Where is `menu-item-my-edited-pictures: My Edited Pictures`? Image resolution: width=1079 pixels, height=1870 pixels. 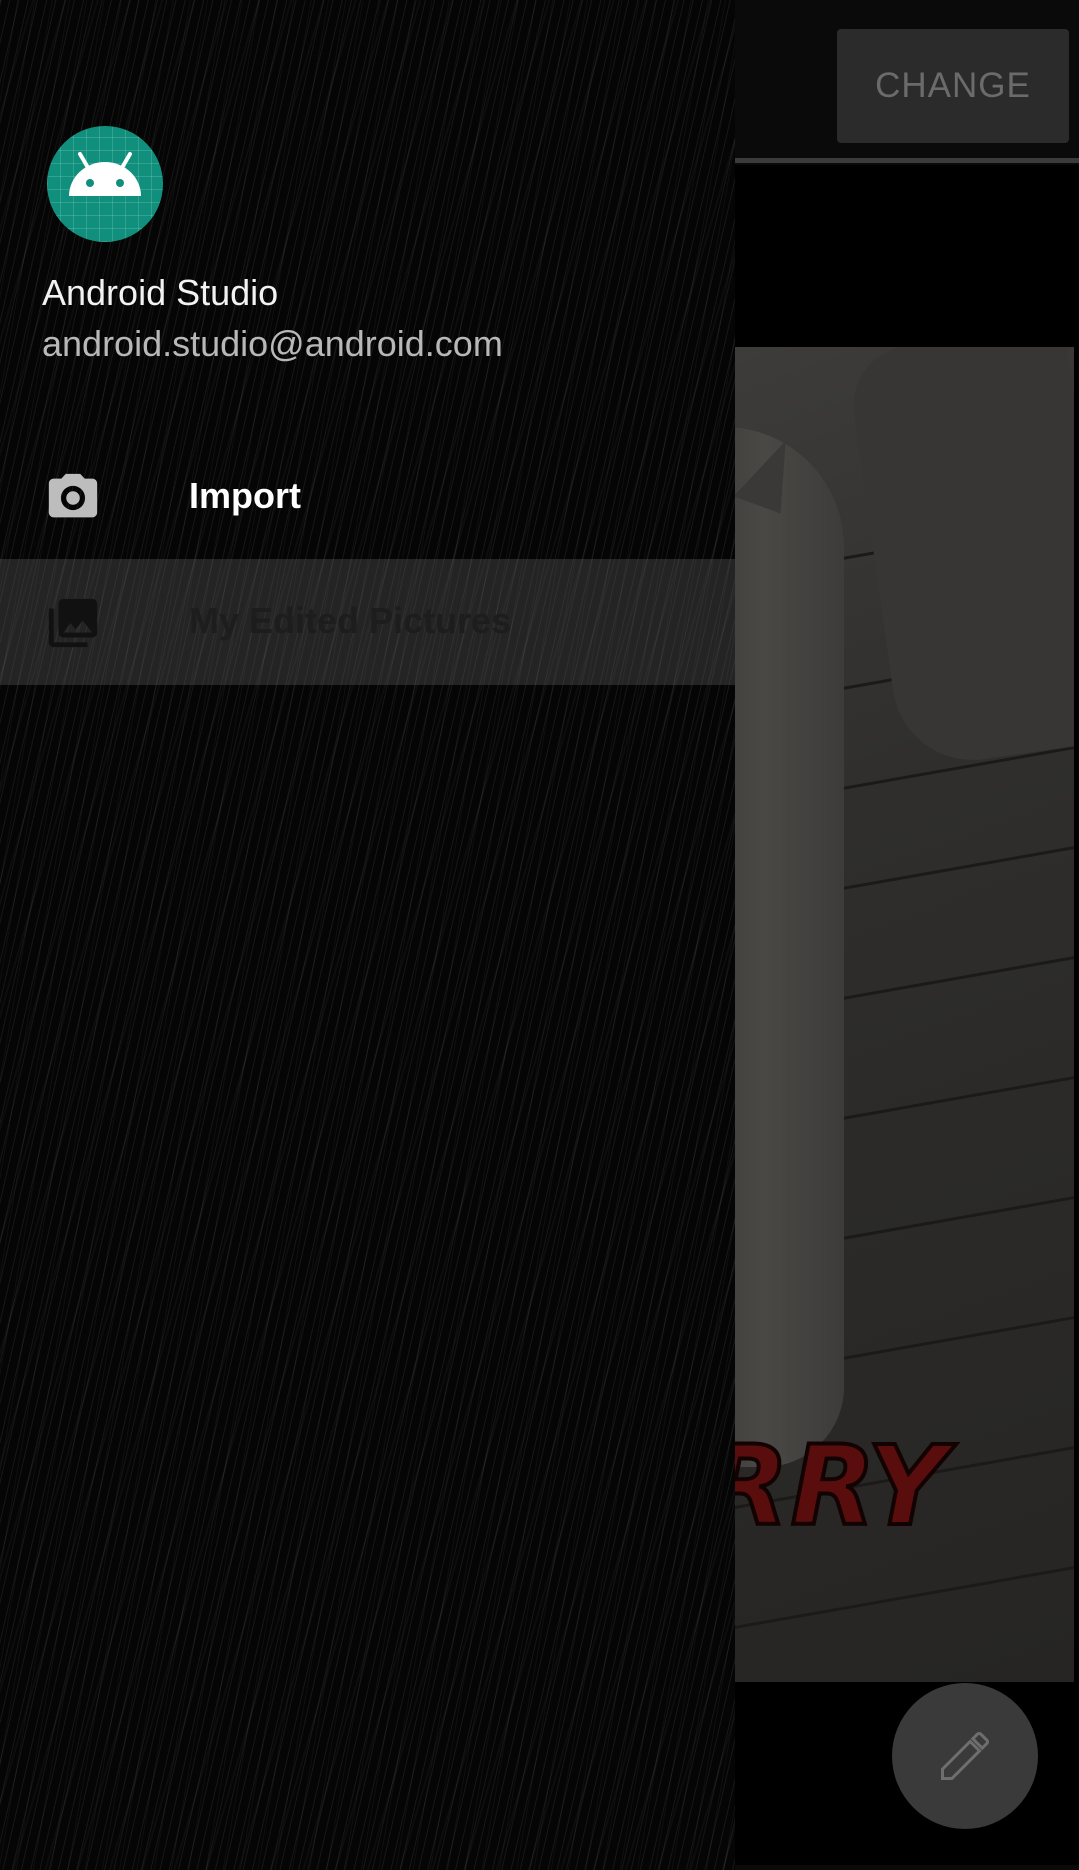
menu-item-my-edited-pictures: My Edited Pictures is located at coordinates (367, 622).